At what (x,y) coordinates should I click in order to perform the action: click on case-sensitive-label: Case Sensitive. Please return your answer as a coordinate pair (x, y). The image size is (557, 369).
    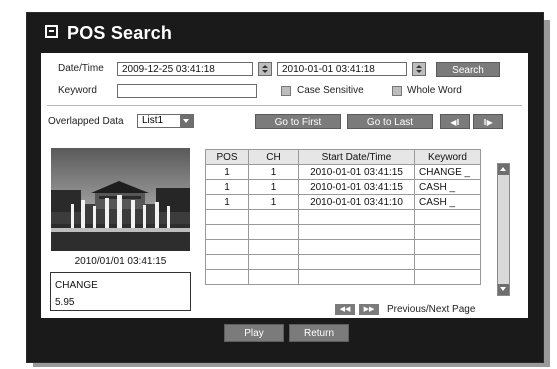
    Looking at the image, I should click on (330, 90).